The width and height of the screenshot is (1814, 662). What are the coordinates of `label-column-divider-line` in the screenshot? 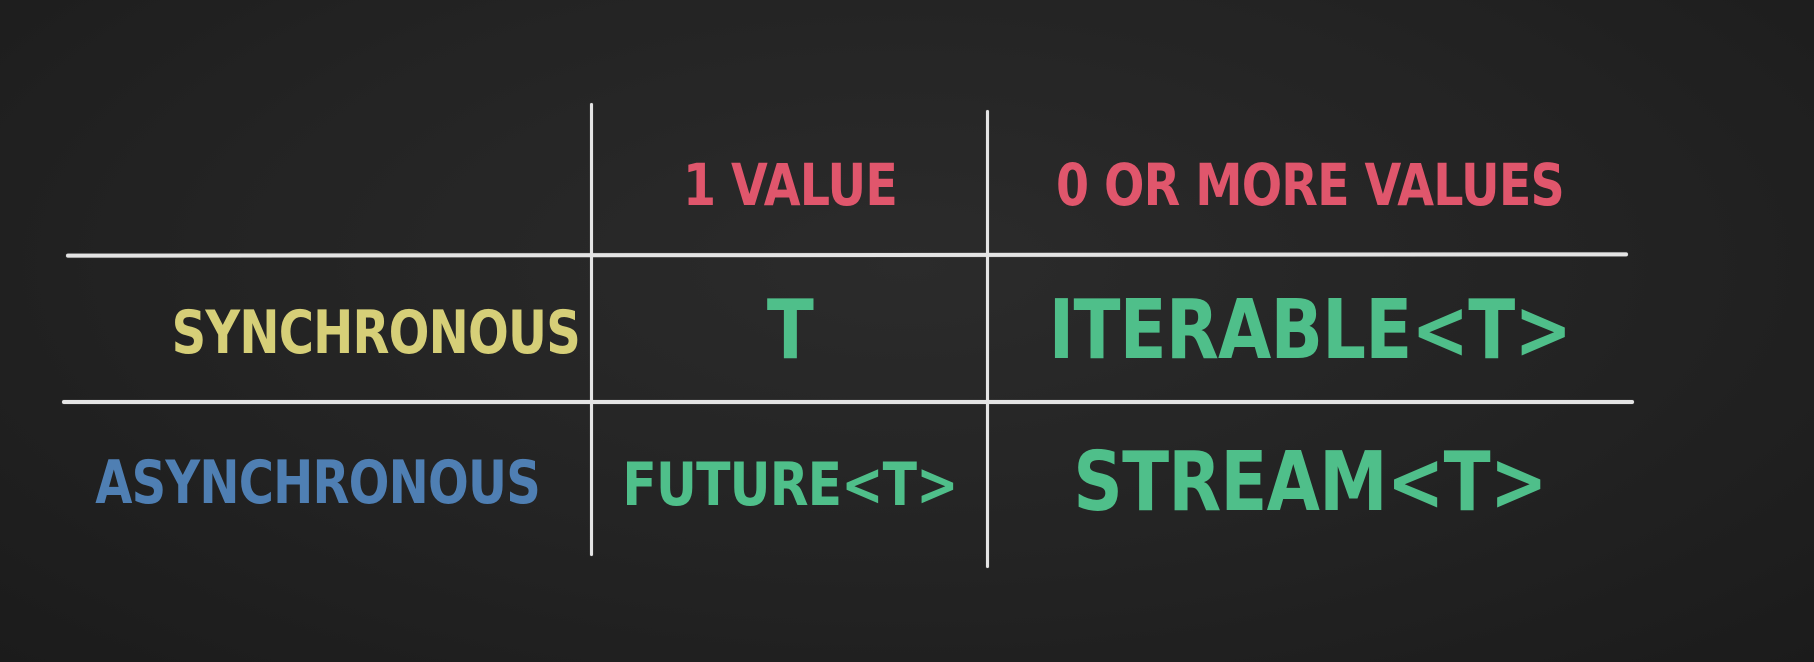 It's located at (591, 329).